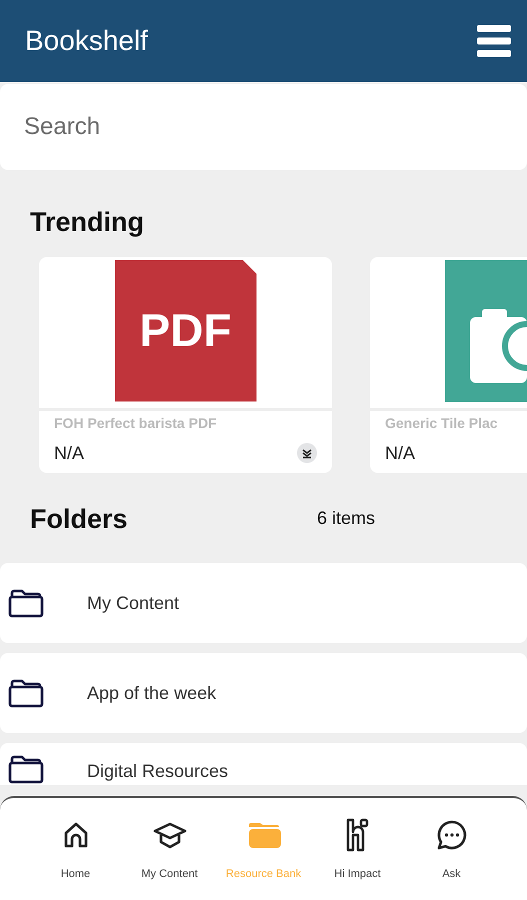 This screenshot has width=527, height=900. What do you see at coordinates (86, 41) in the screenshot?
I see `app-title: Bookshelf` at bounding box center [86, 41].